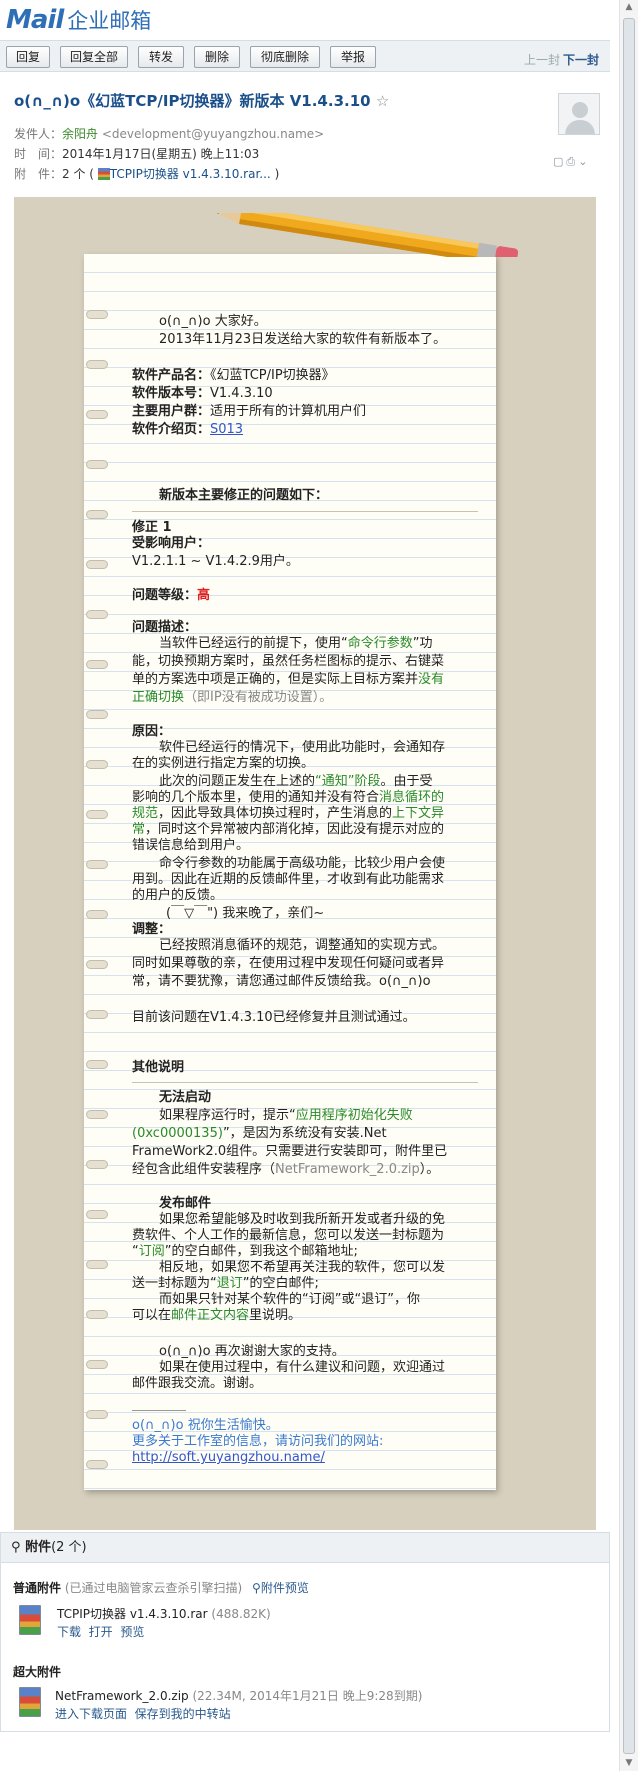  I want to click on open-link: 打开, so click(101, 1632).